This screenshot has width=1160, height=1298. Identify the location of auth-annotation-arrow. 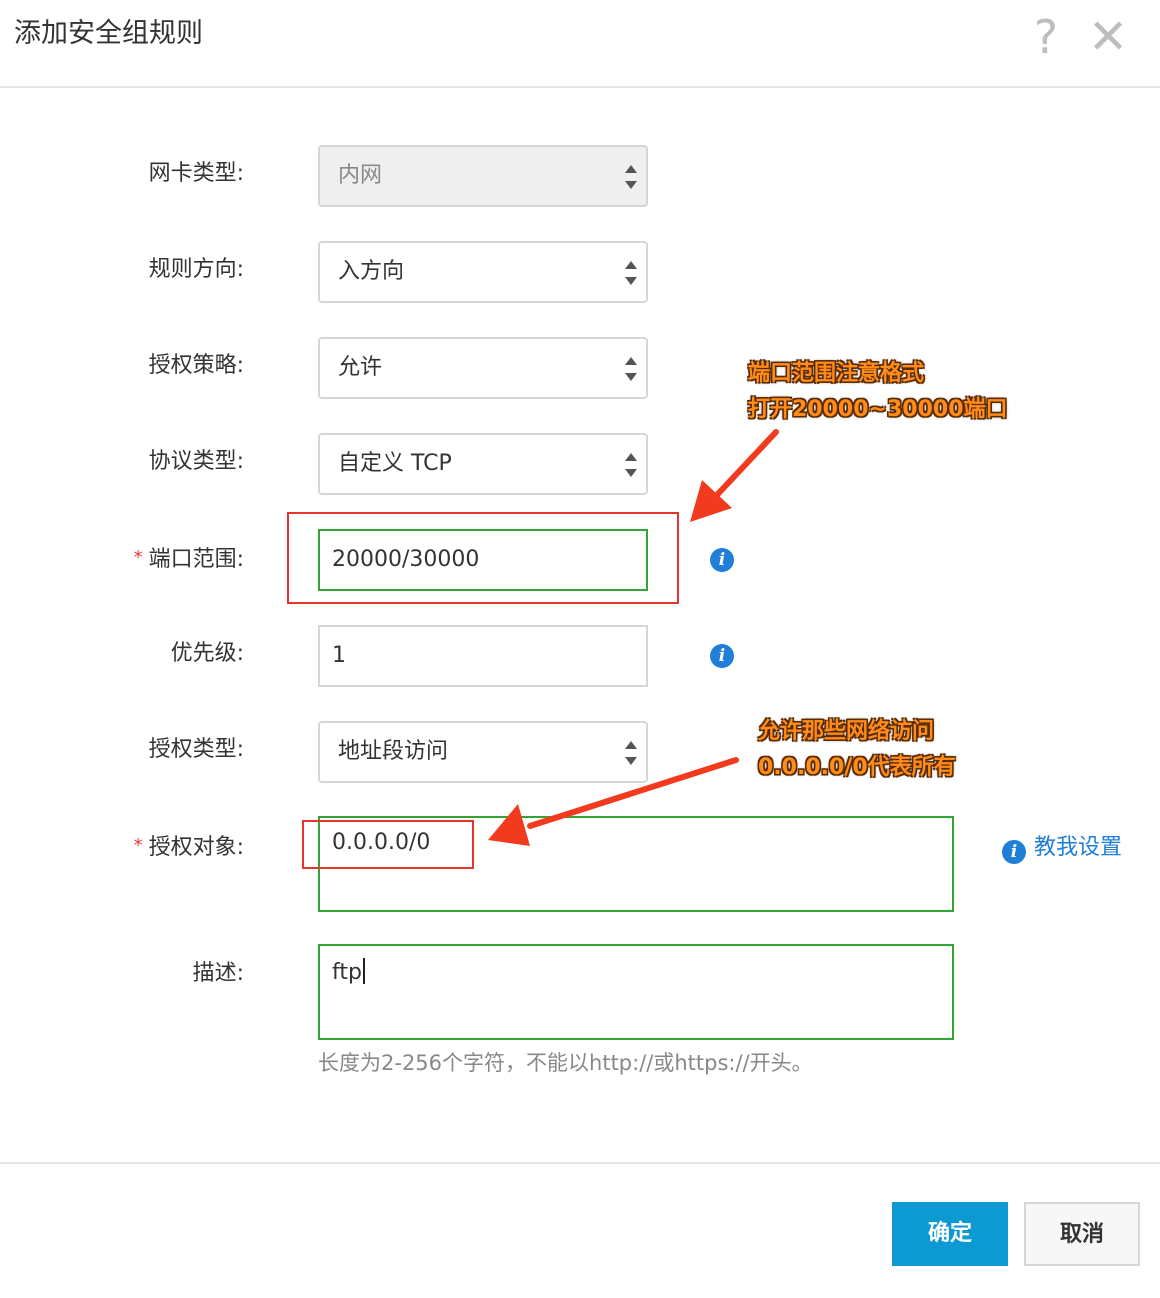
(613, 801).